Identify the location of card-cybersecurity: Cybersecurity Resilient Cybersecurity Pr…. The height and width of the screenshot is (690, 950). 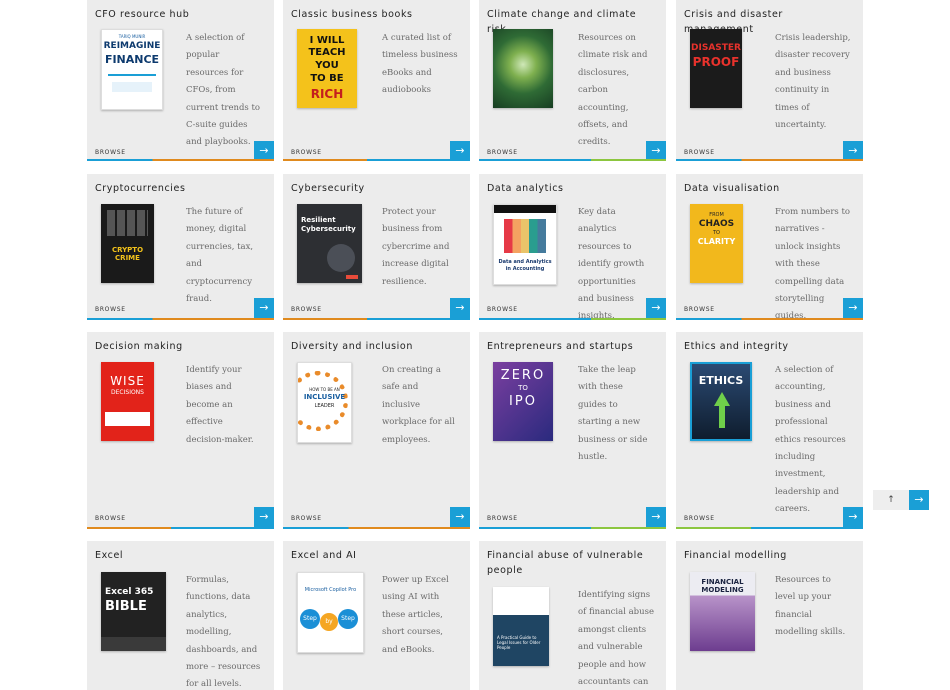
(376, 247).